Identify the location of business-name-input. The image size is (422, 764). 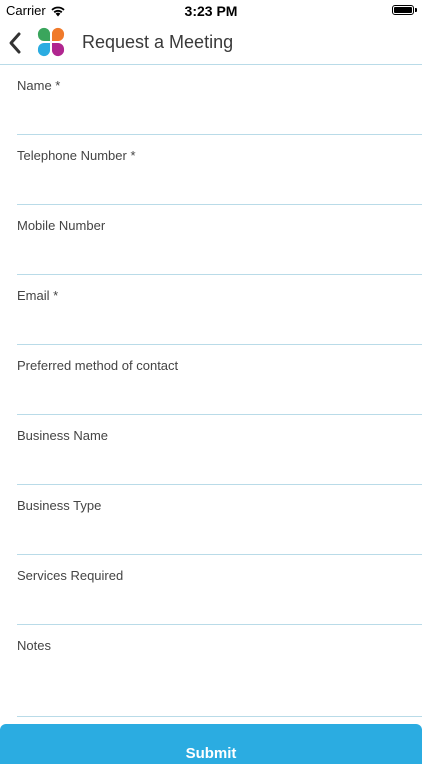
(212, 463).